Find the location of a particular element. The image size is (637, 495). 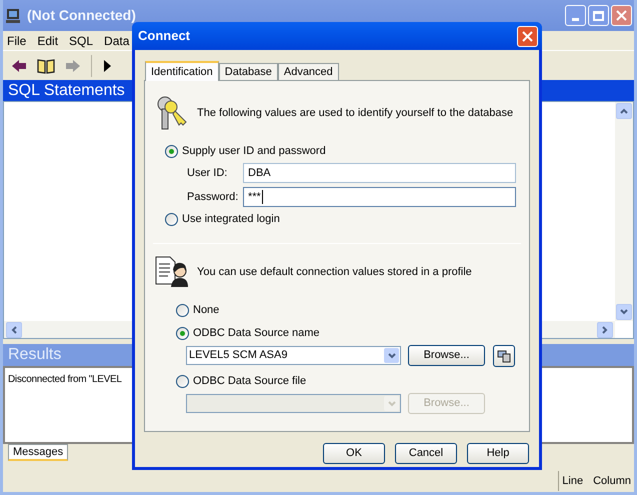

scroll-left-button is located at coordinates (14, 330).